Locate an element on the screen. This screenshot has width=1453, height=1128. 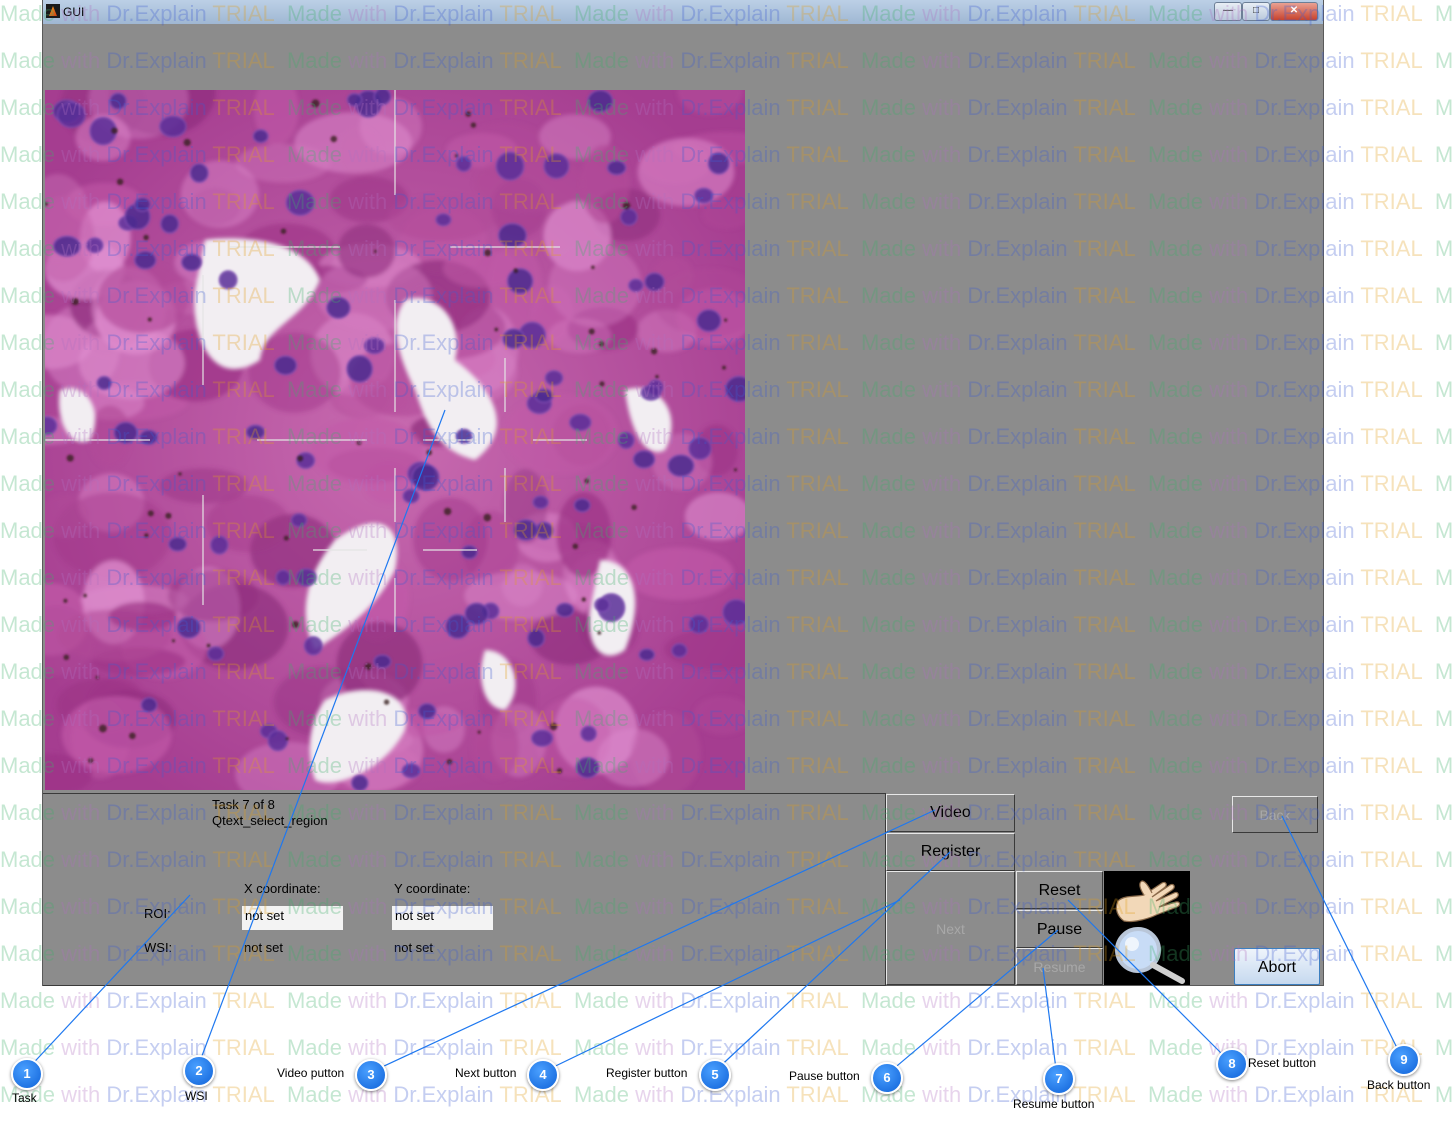
tool-icons is located at coordinates (1150, 932).